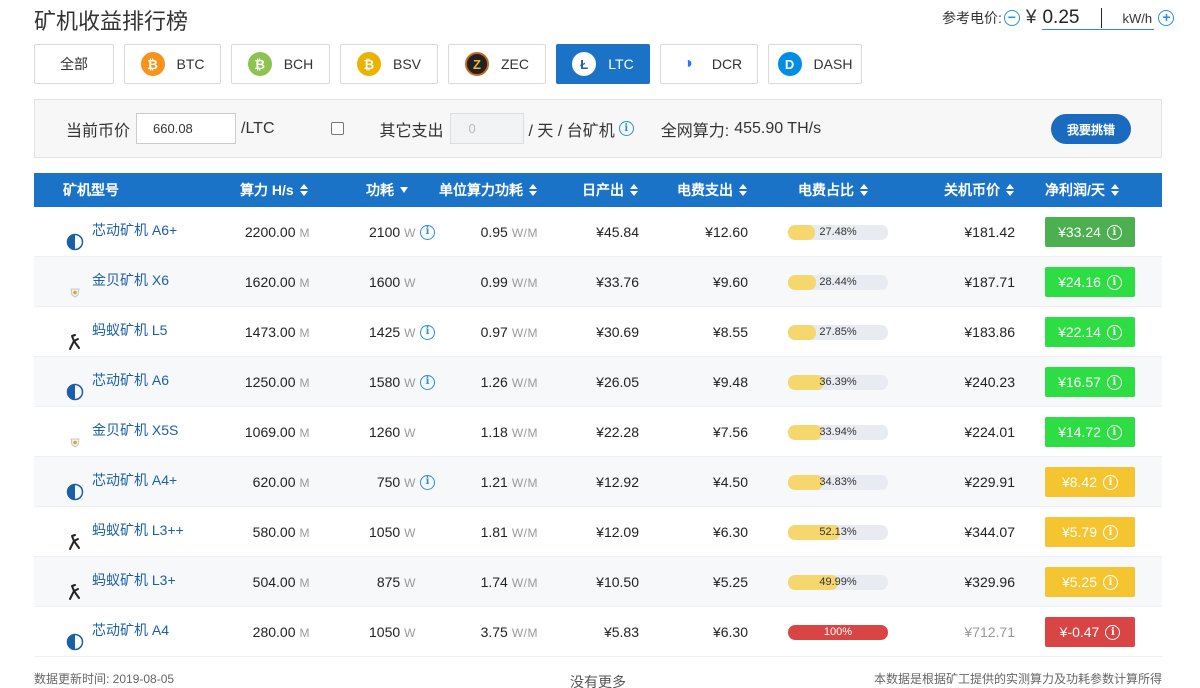 The image size is (1200, 688). Describe the element at coordinates (709, 64) in the screenshot. I see `tab-dcr: ◑ DCR` at that location.